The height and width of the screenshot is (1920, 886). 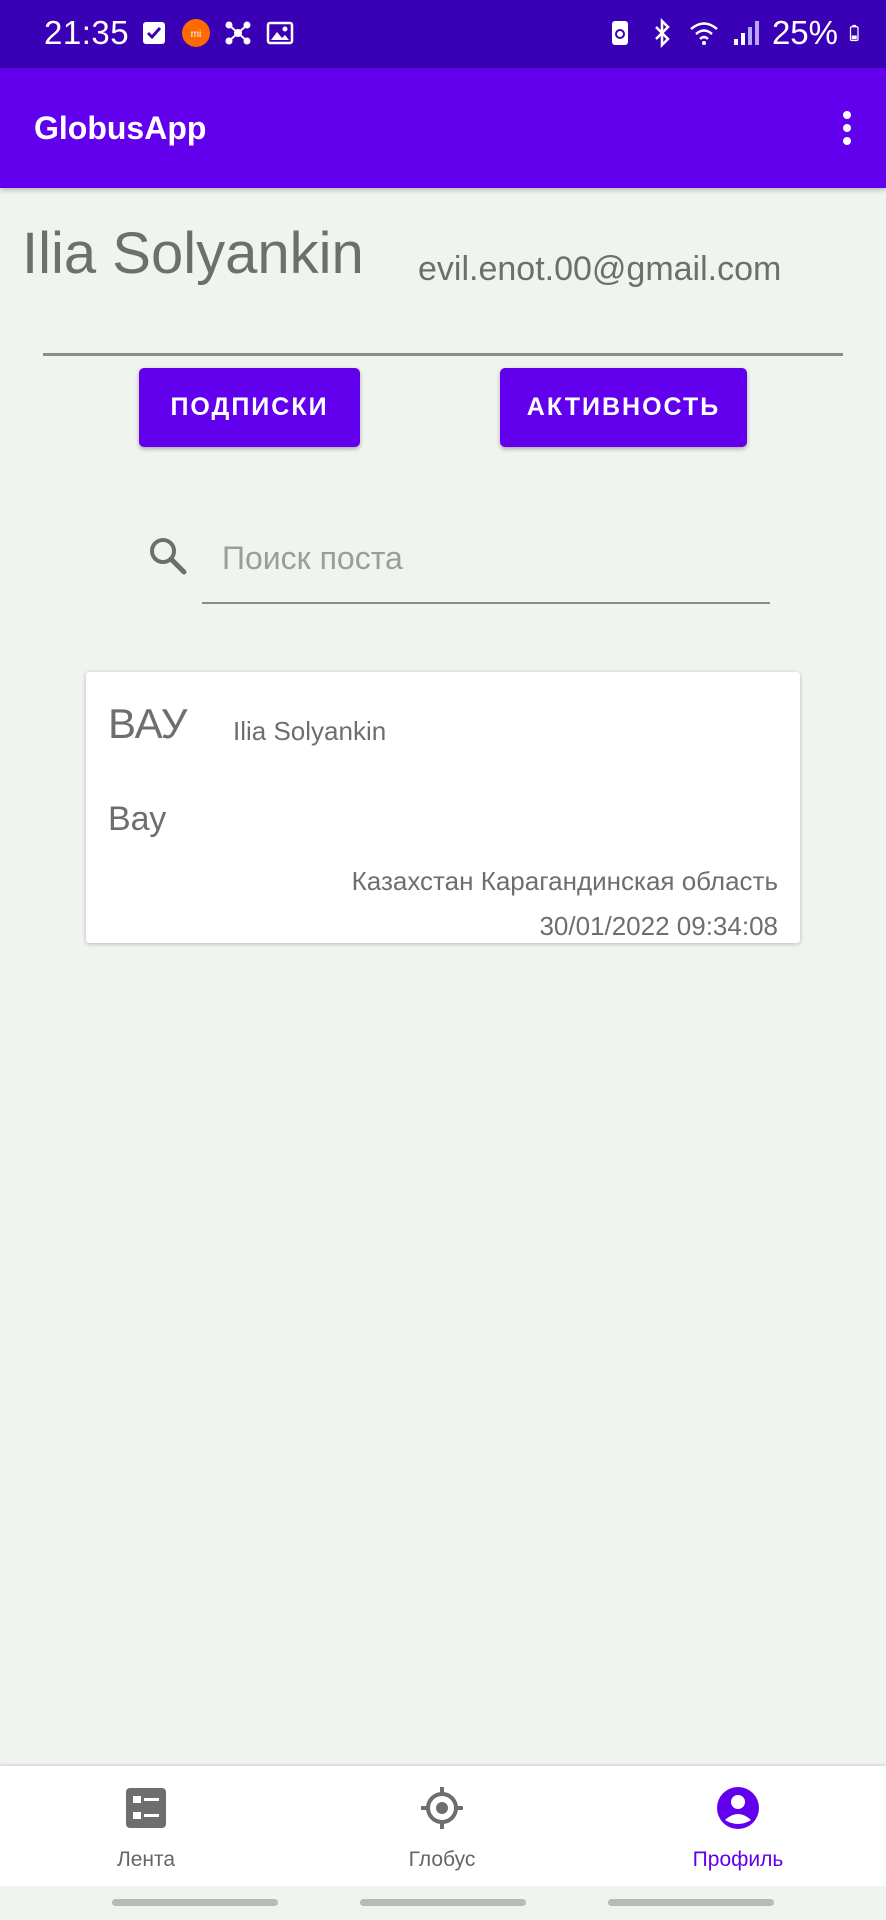 I want to click on network-icon, so click(x=238, y=33).